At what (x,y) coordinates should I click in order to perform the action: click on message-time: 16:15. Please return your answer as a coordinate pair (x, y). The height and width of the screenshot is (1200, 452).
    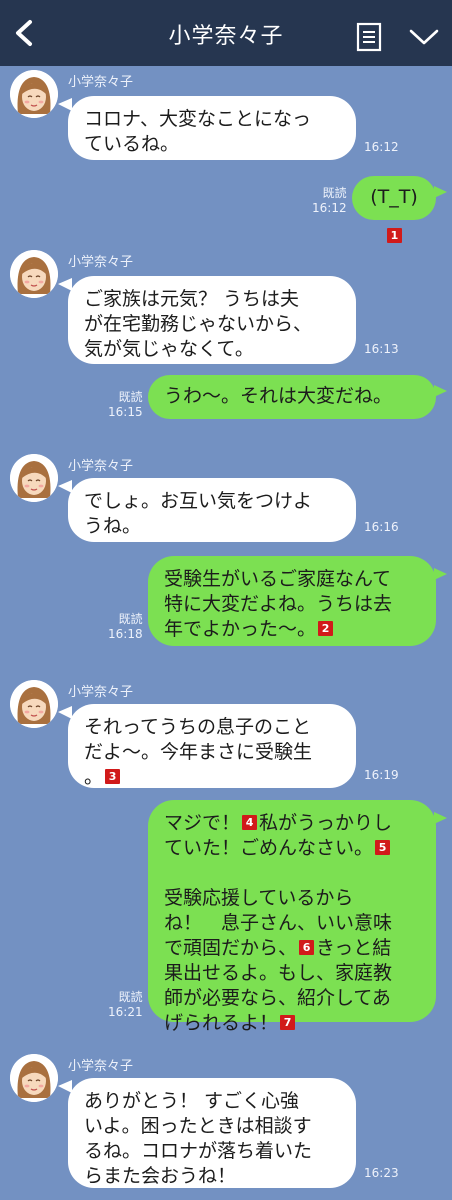
    Looking at the image, I should click on (125, 412).